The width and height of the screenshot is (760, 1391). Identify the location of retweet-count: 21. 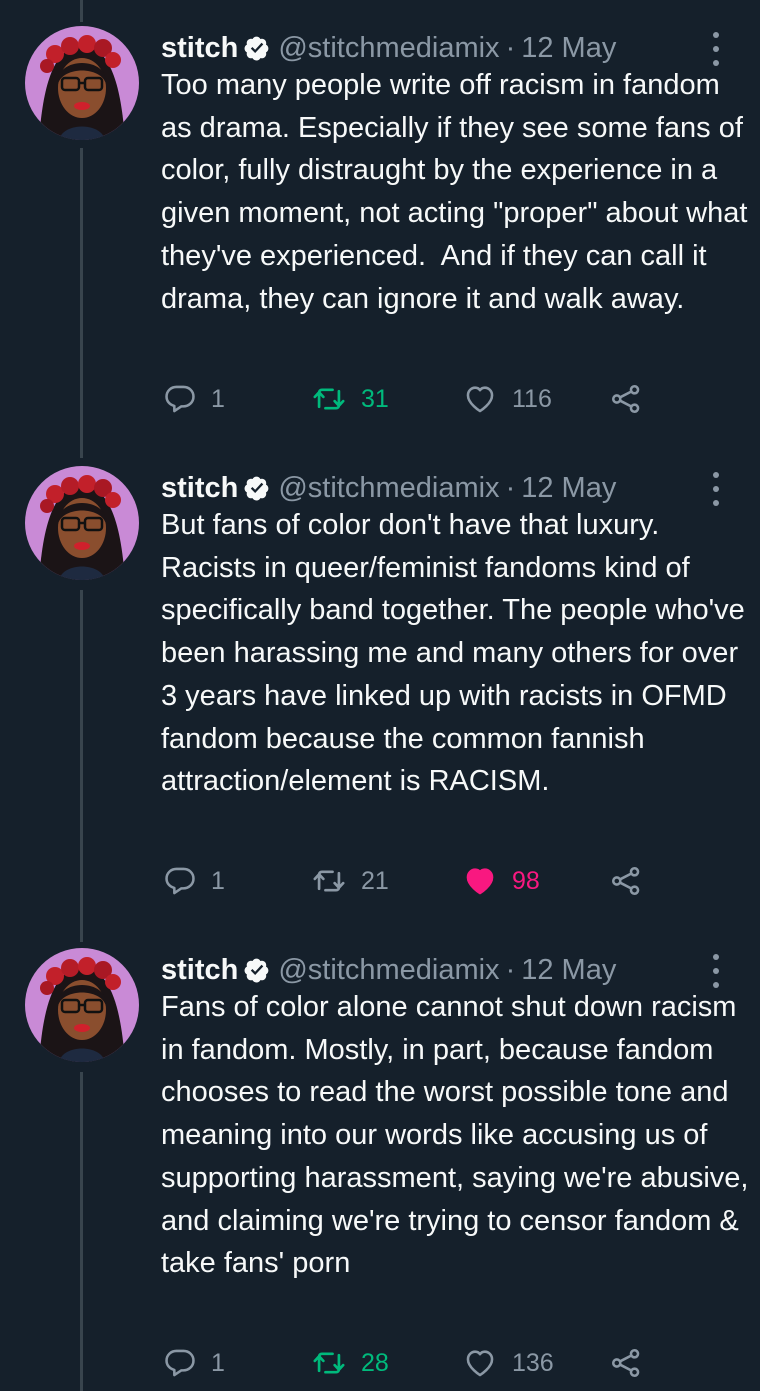
(375, 880).